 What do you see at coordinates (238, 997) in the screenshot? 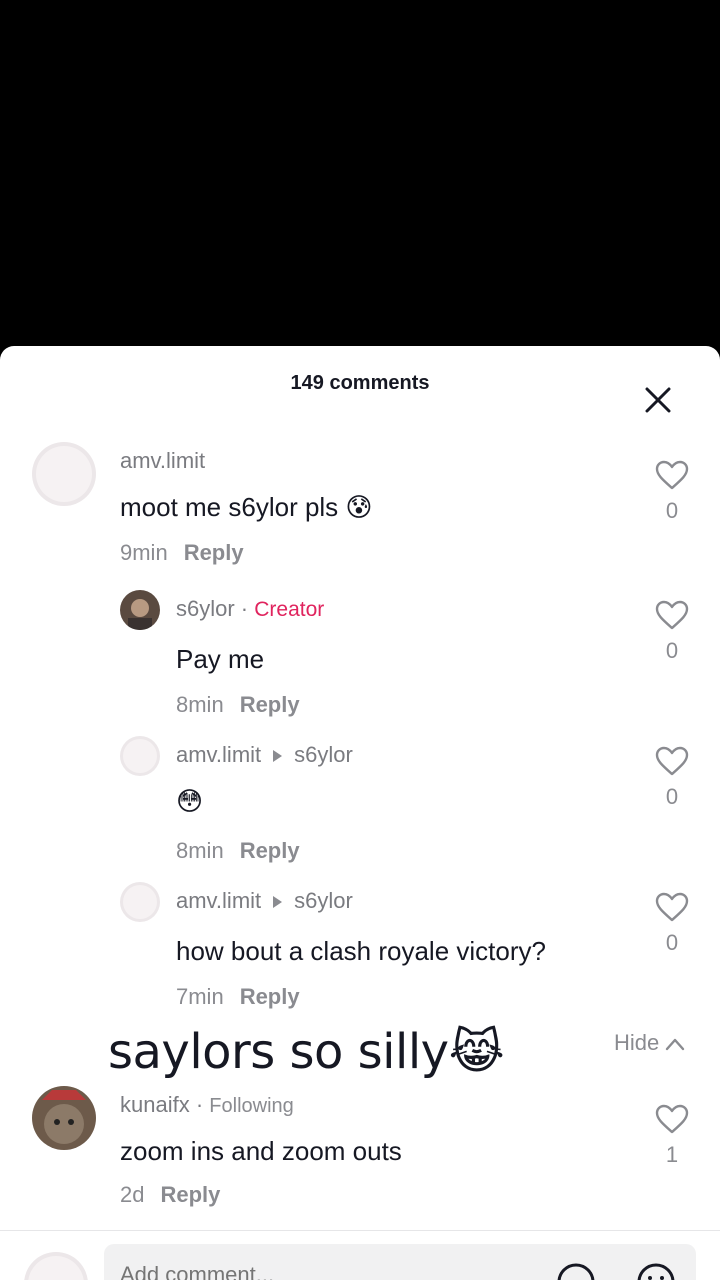
I see `comment-meta: 7min Reply` at bounding box center [238, 997].